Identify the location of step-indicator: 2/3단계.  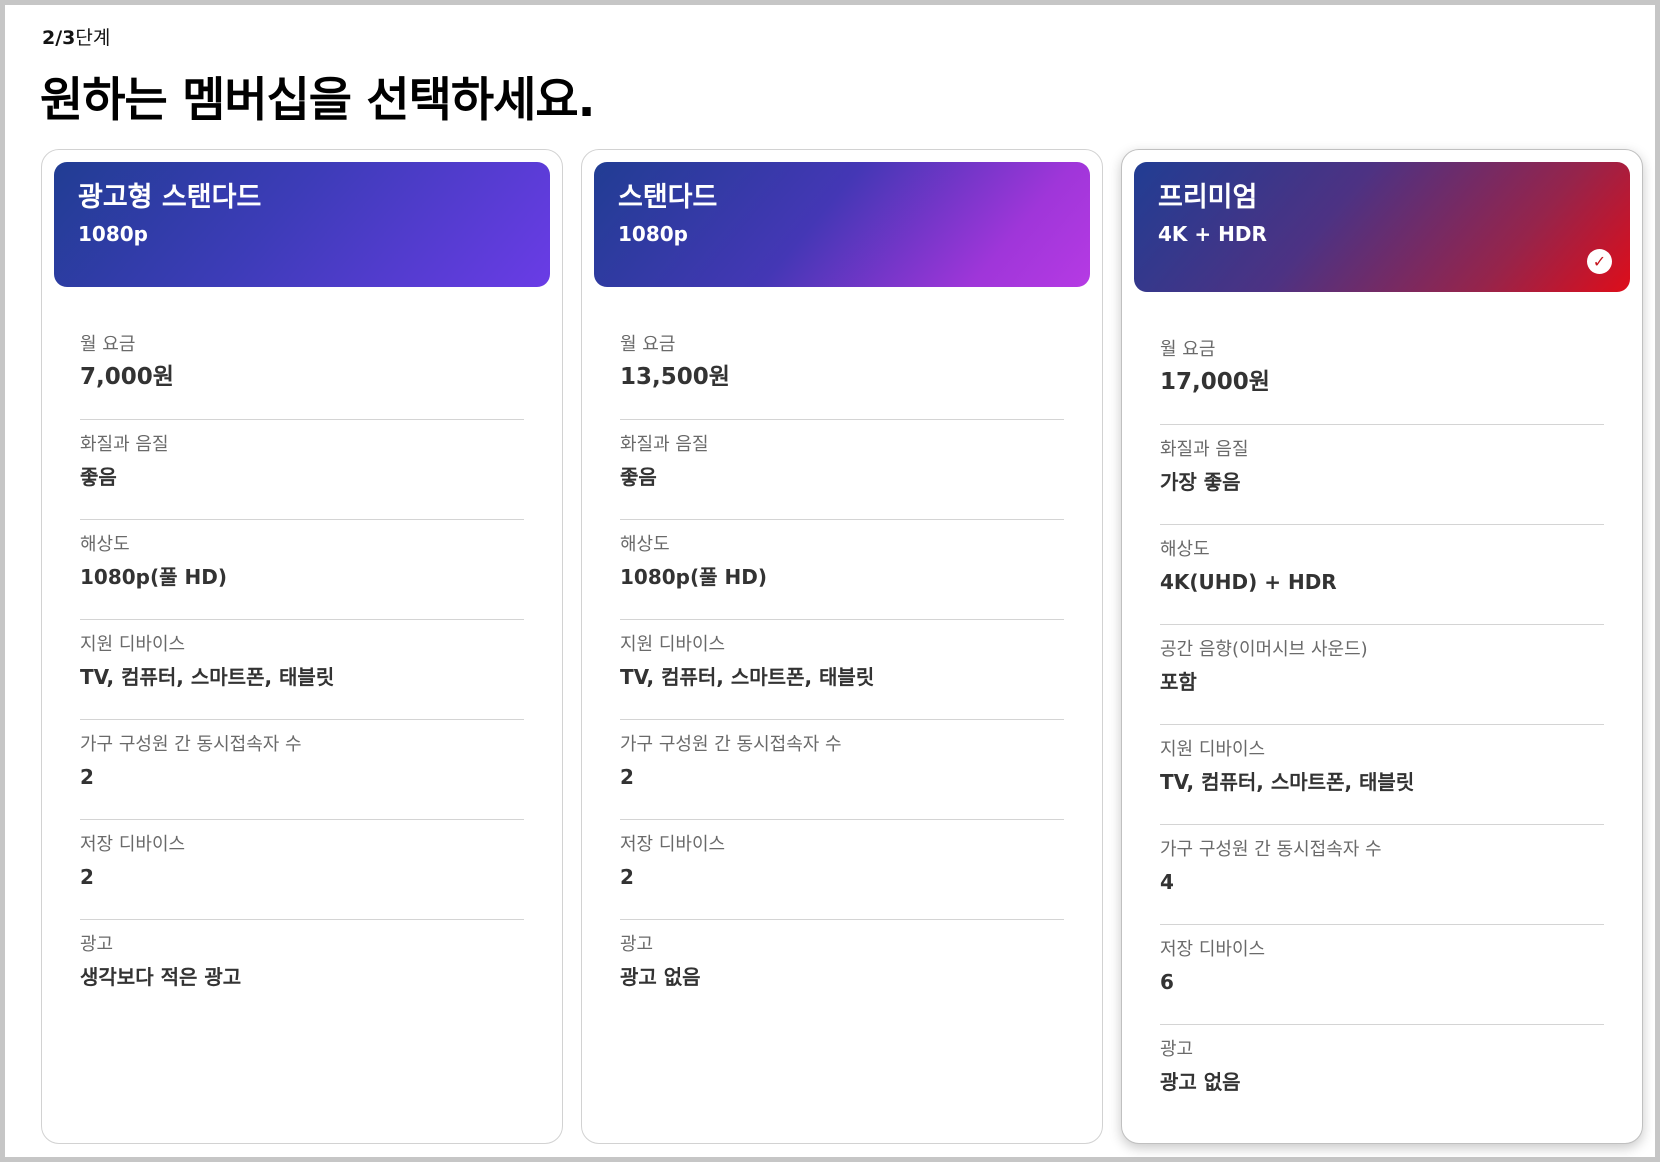
(76, 38).